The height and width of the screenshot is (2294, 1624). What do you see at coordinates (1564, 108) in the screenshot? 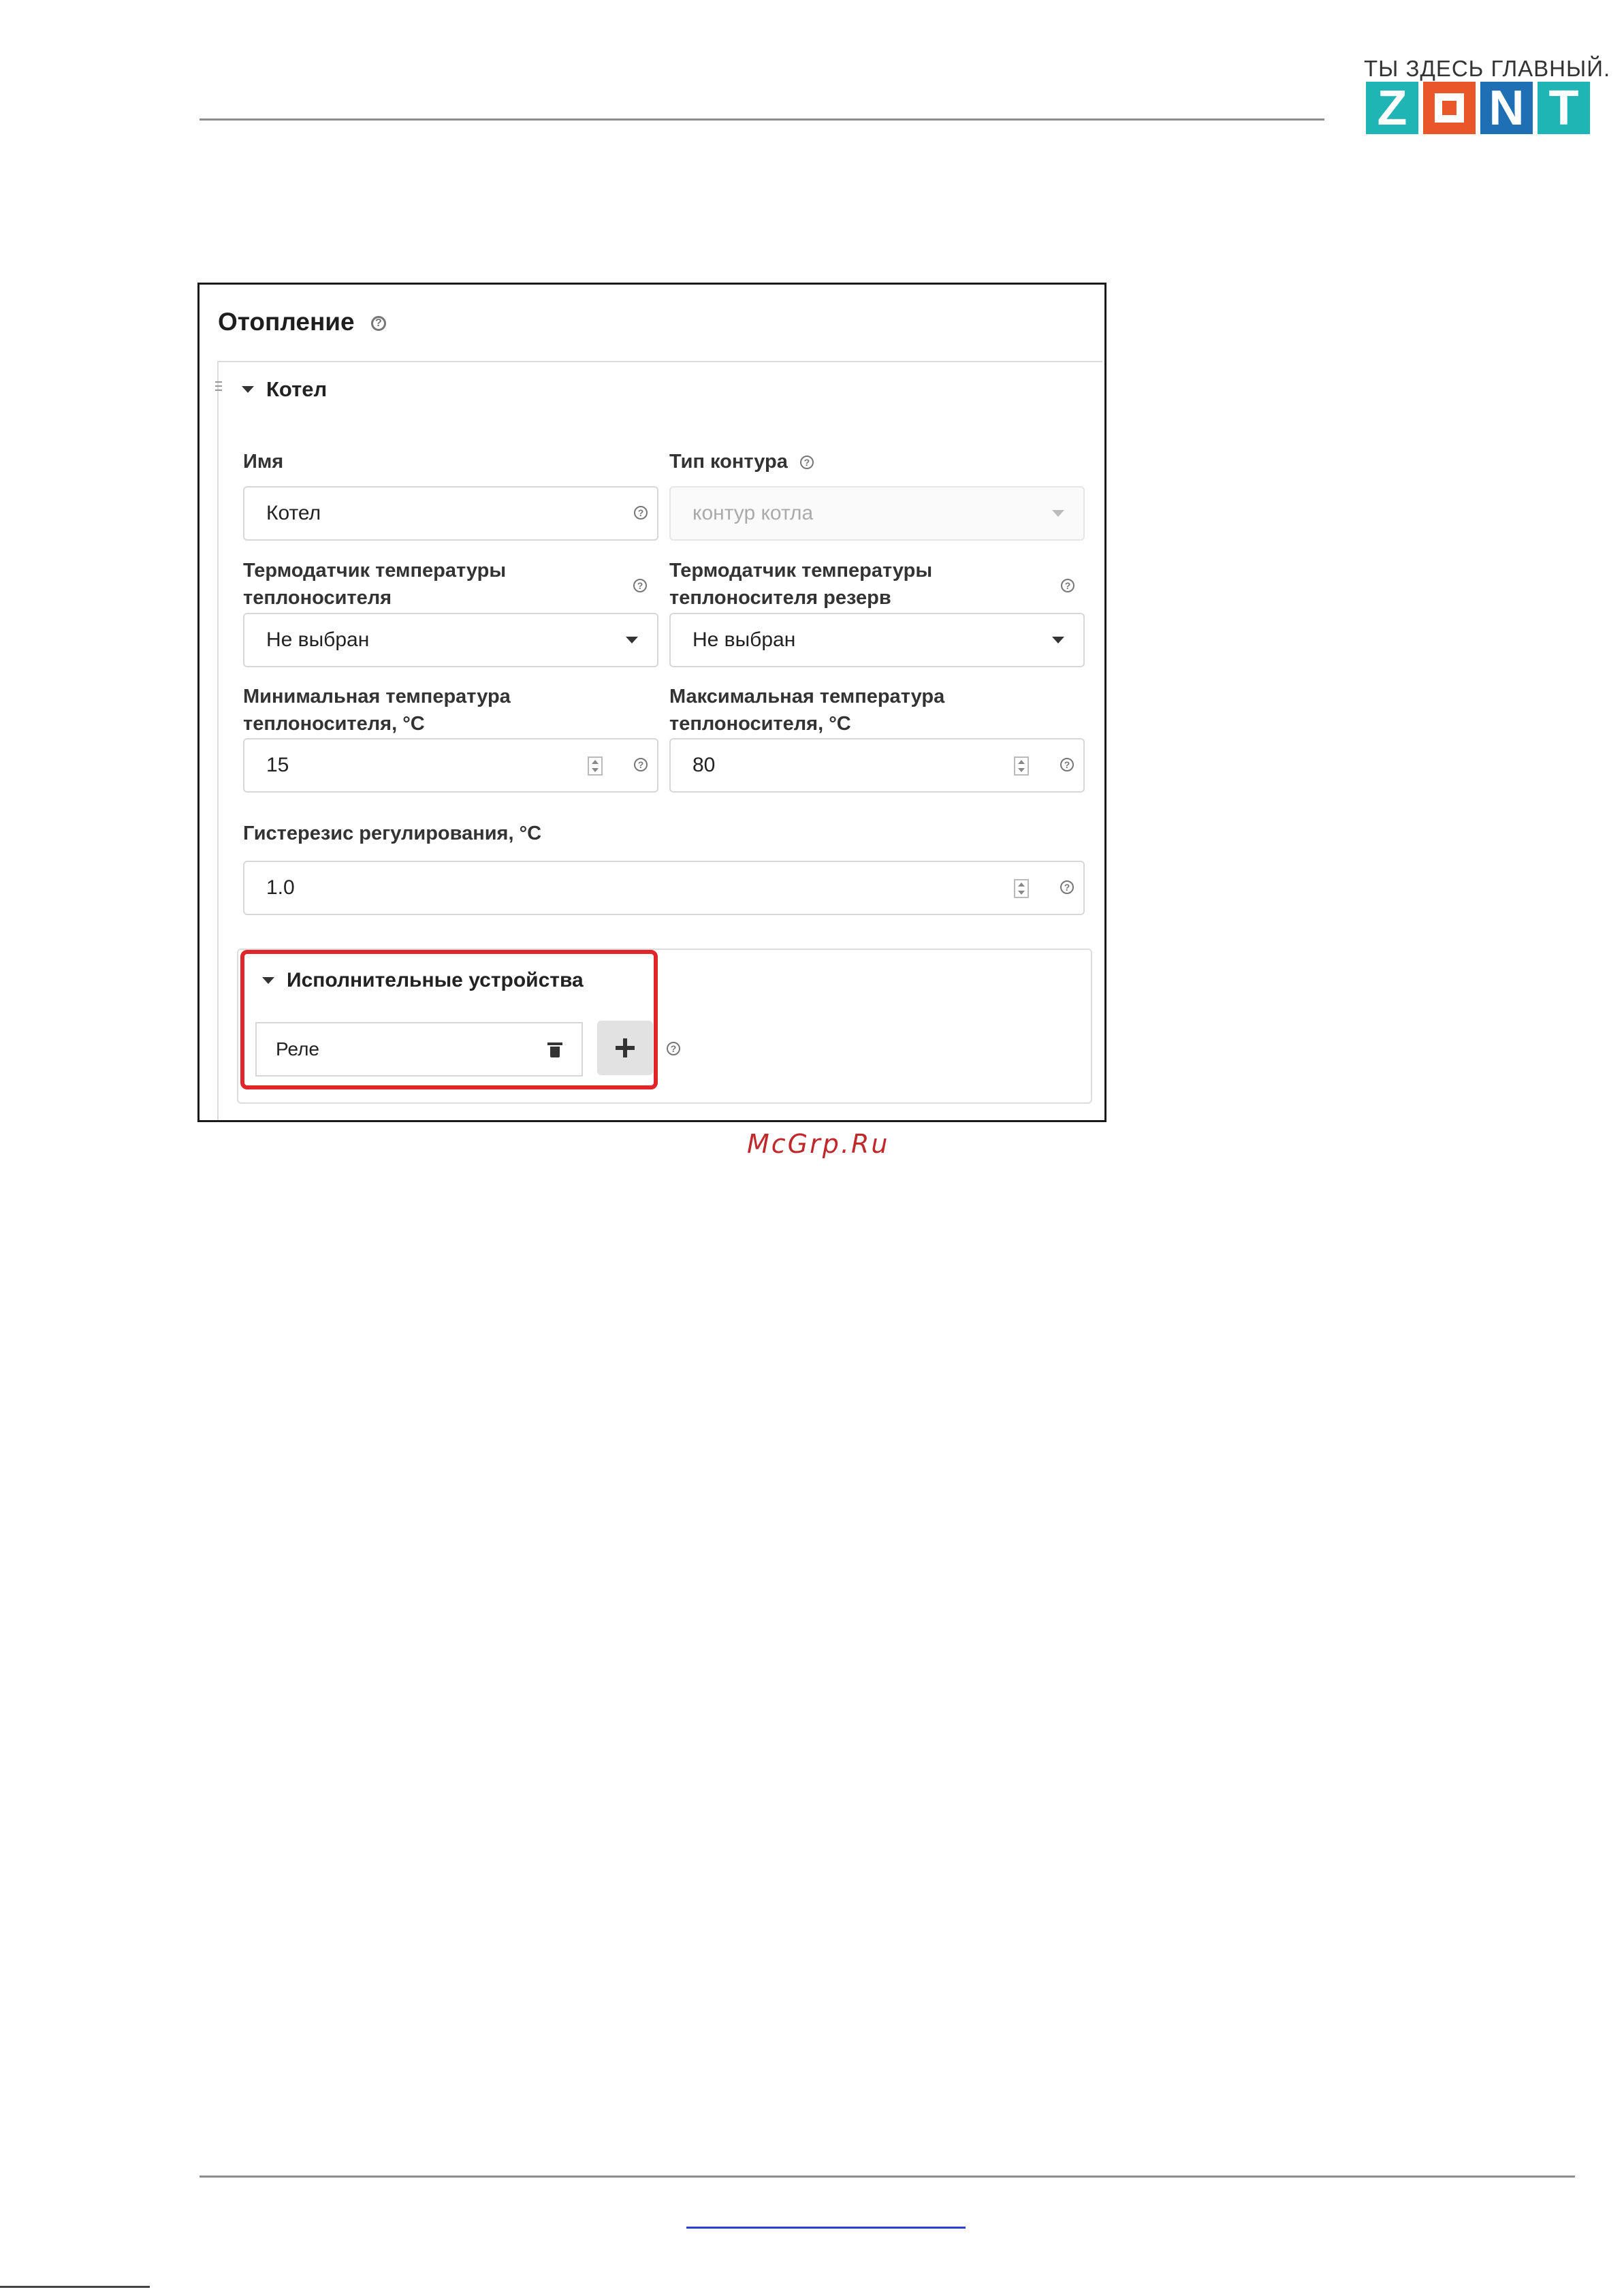
I see `logo-letter-t: T` at bounding box center [1564, 108].